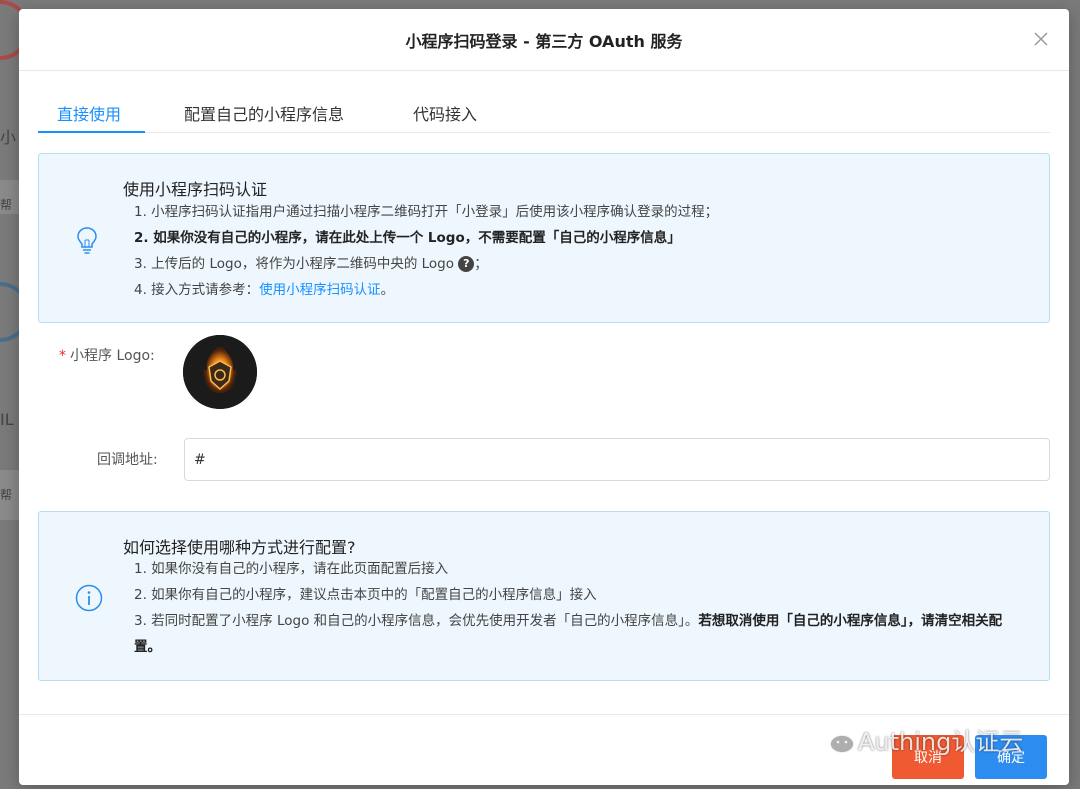  Describe the element at coordinates (481, 264) in the screenshot. I see `list-item-text: ；` at that location.